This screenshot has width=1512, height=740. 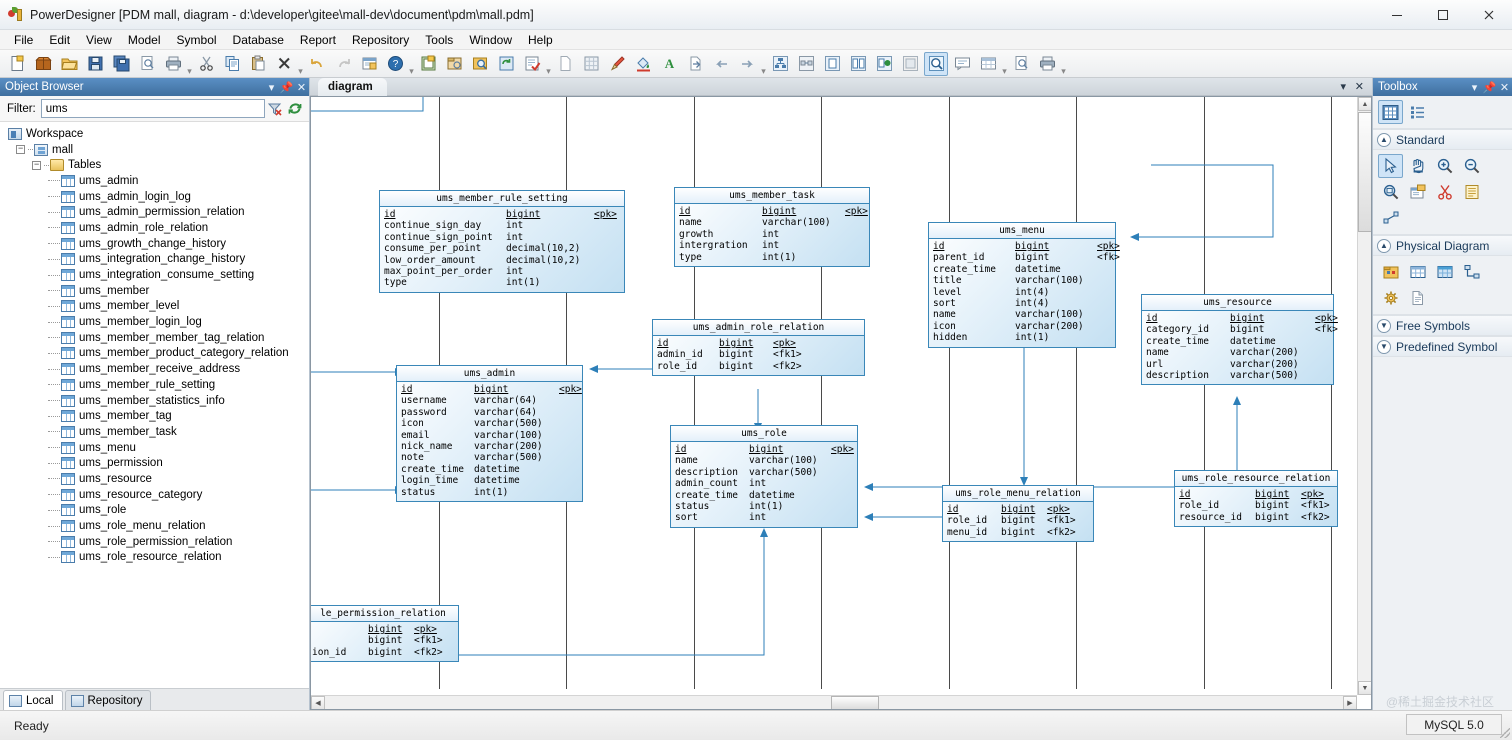 I want to click on tree-item-ums_menu: ums_menu, so click(x=156, y=448).